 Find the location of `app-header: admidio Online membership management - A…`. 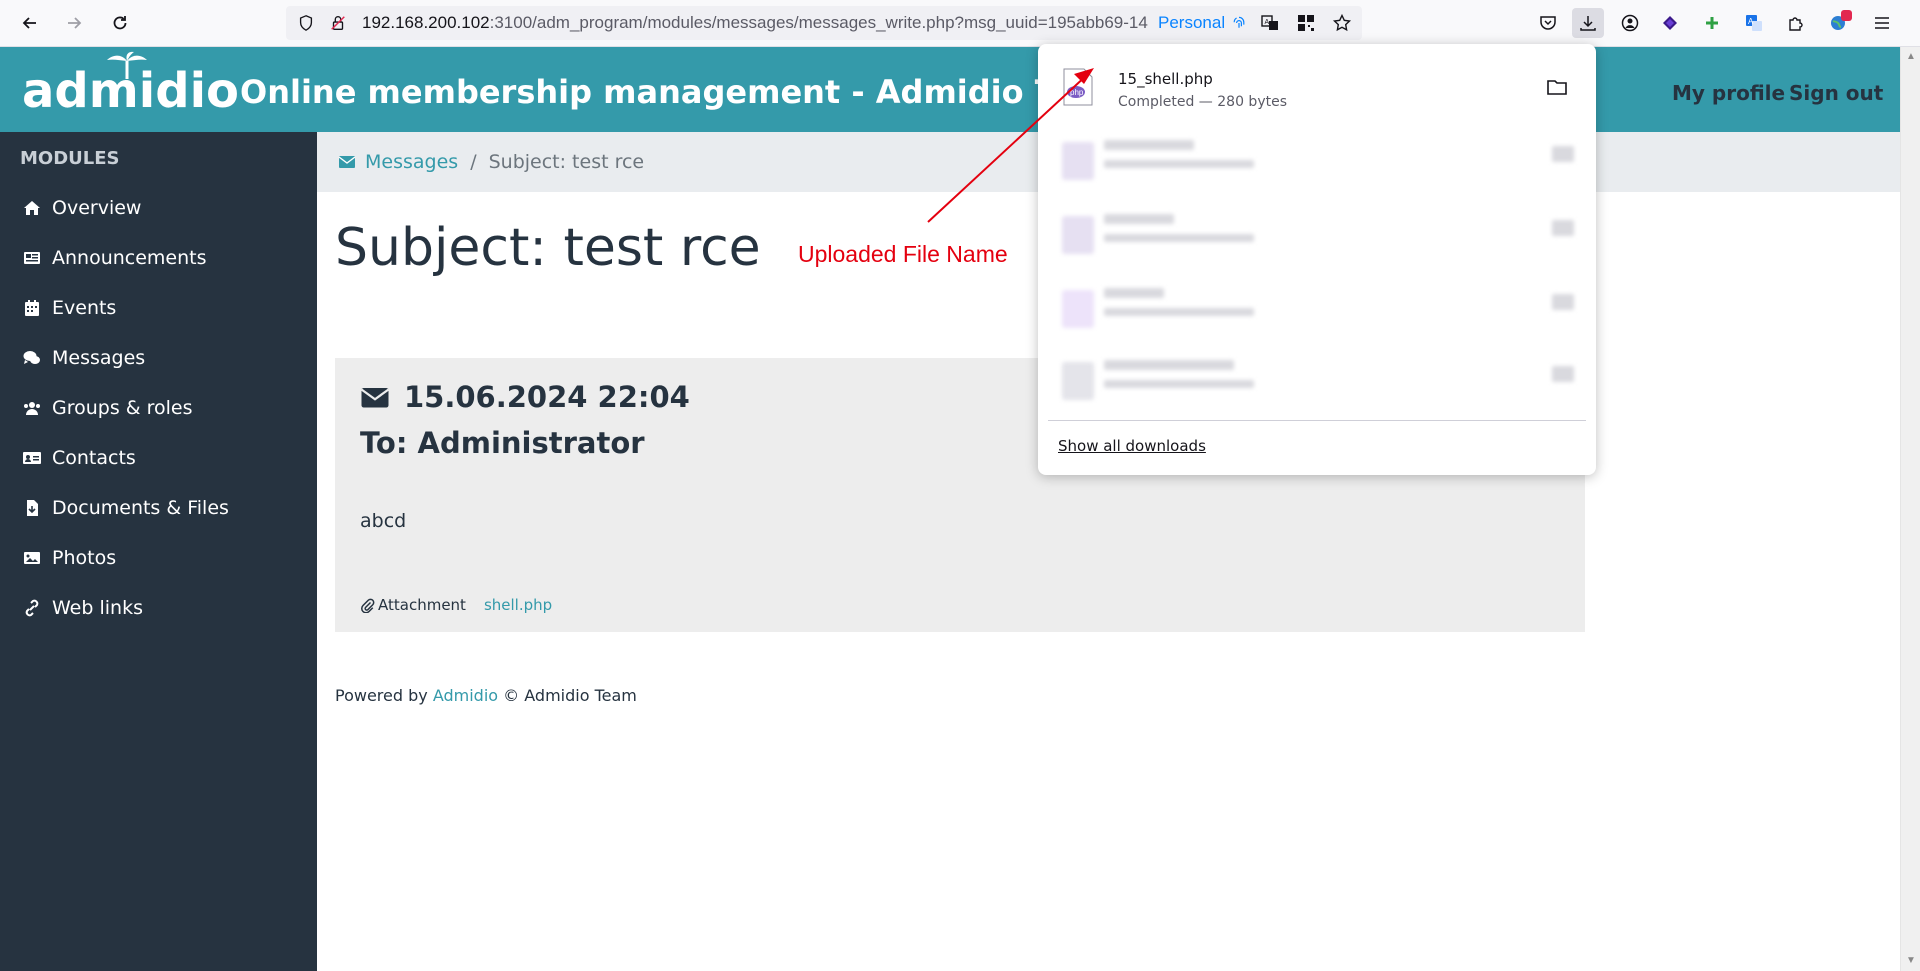

app-header: admidio Online membership management - A… is located at coordinates (950, 89).